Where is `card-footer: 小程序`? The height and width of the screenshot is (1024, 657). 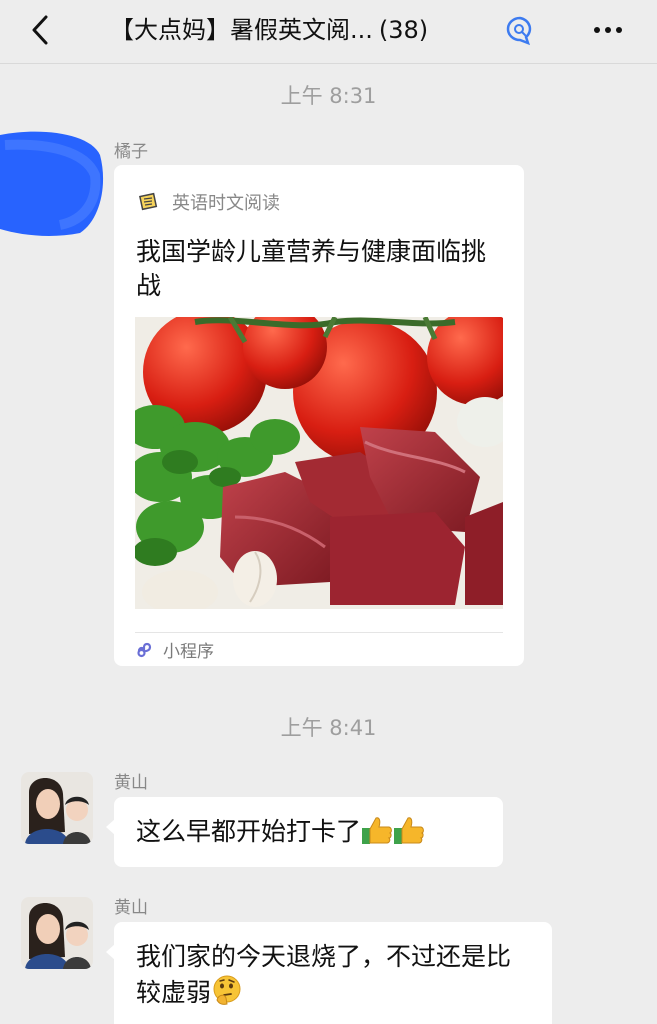 card-footer: 小程序 is located at coordinates (174, 650).